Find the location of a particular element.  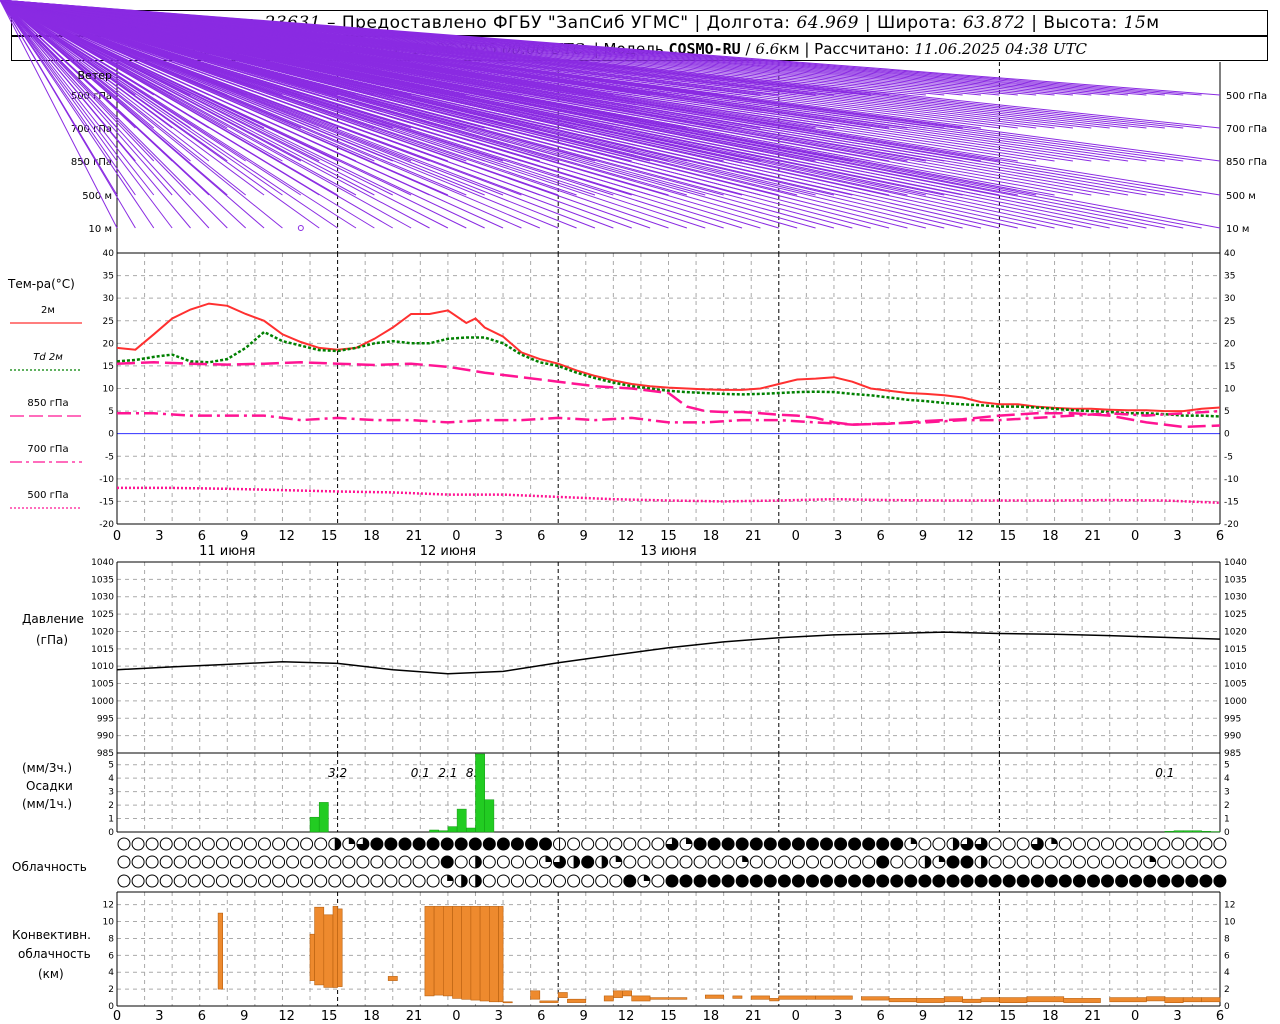

ytick-left-pressure_panel: 985 is located at coordinates (105, 754).